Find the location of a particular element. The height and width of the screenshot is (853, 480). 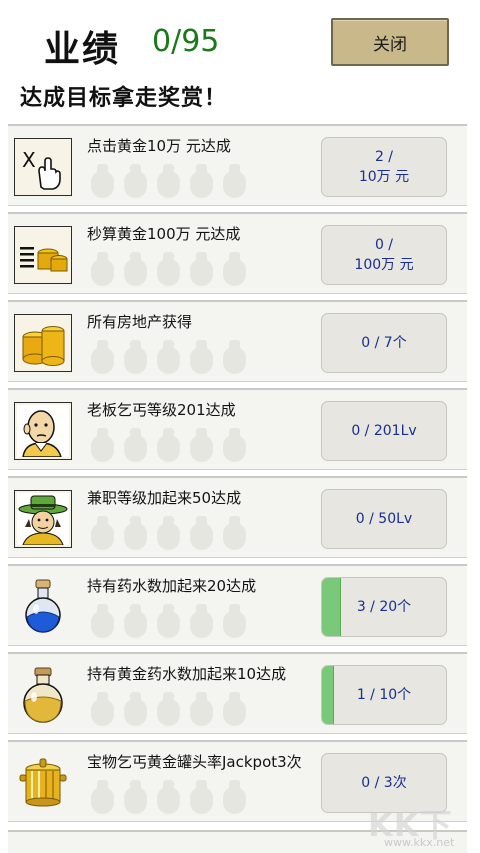

svg-text: X is located at coordinates (29, 160).